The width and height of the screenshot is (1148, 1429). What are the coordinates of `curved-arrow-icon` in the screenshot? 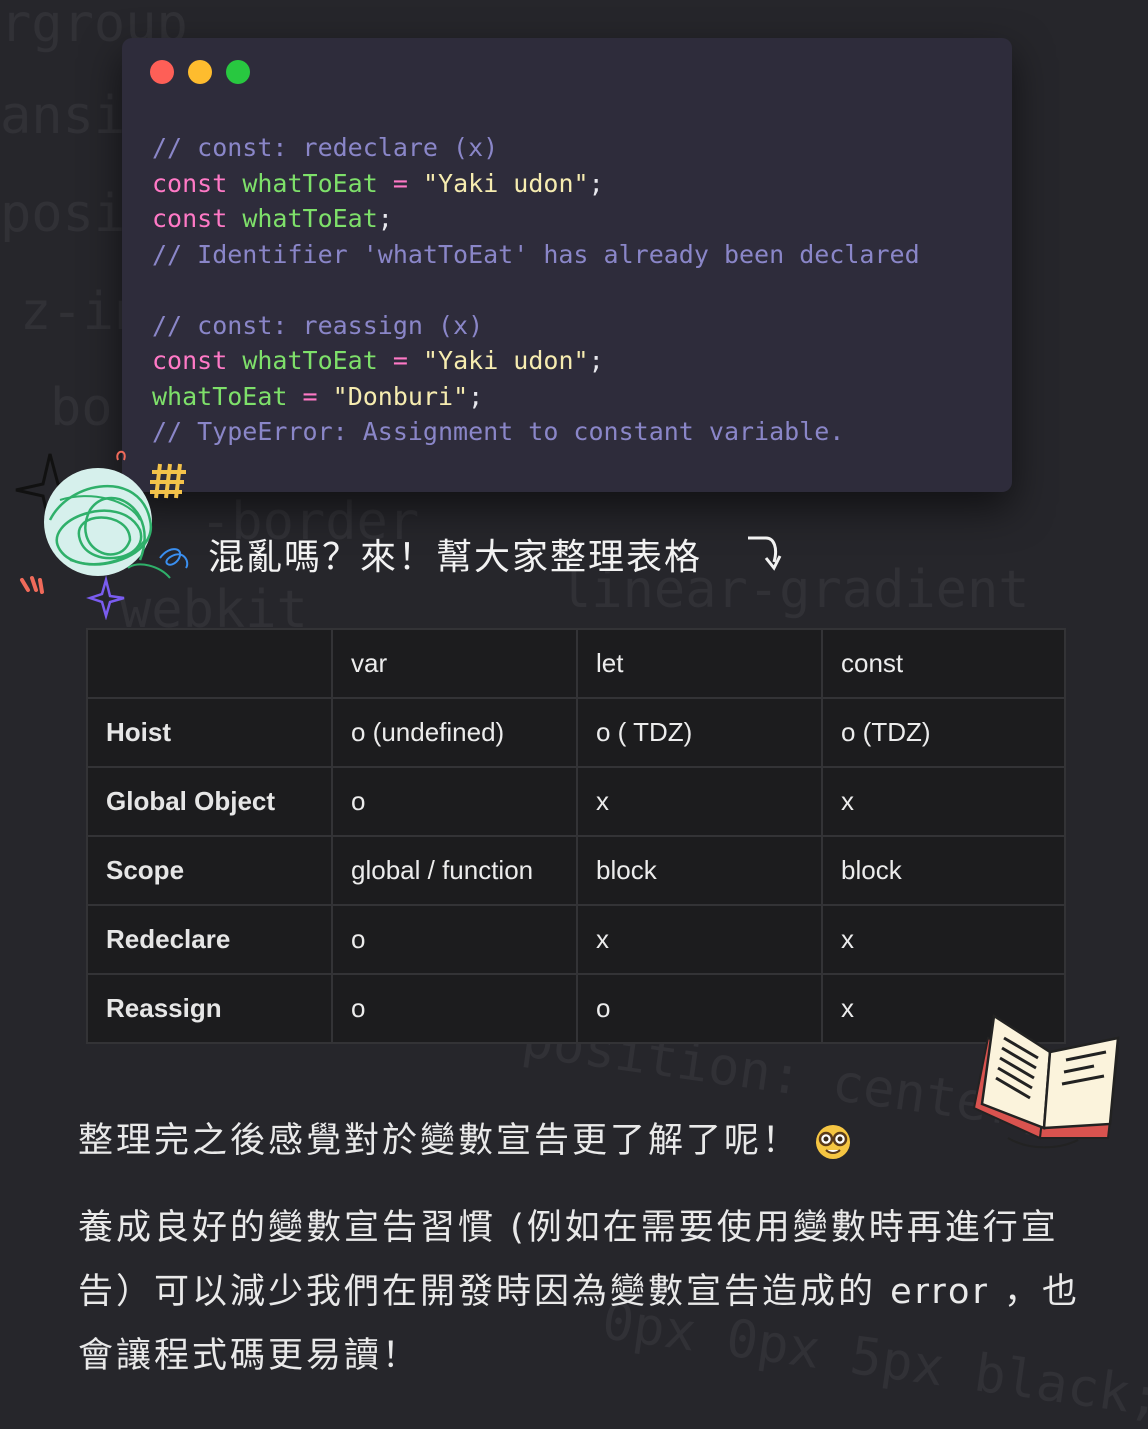 It's located at (765, 553).